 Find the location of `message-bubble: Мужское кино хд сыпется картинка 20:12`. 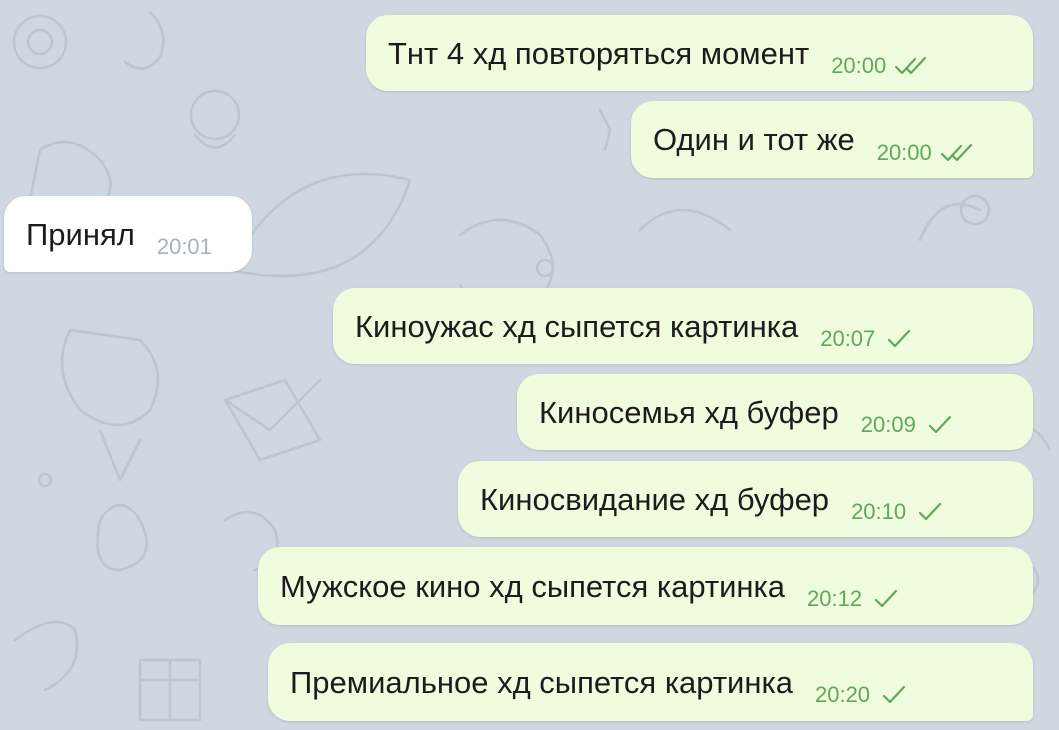

message-bubble: Мужское кино хд сыпется картинка 20:12 is located at coordinates (645, 586).